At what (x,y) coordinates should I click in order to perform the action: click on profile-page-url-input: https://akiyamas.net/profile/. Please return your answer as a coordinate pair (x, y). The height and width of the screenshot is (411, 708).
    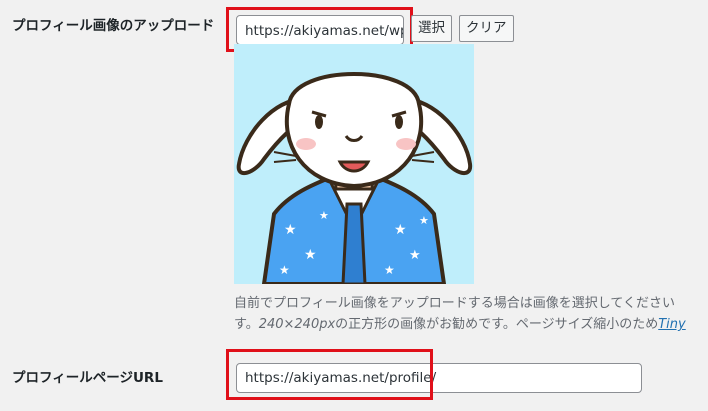
    Looking at the image, I should click on (439, 378).